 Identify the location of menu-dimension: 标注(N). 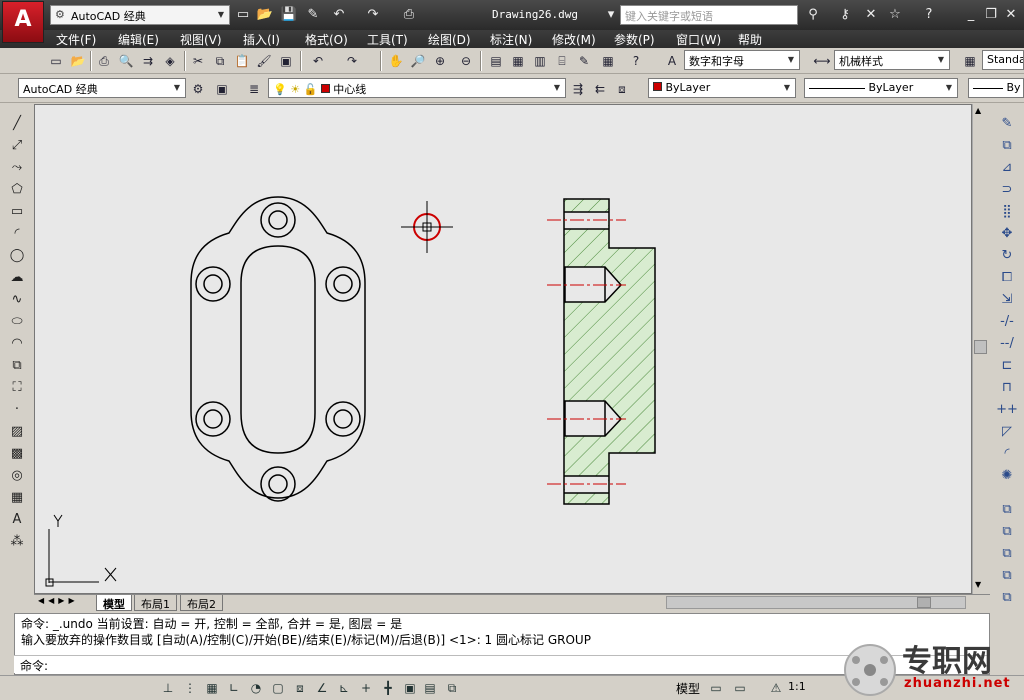
(511, 39).